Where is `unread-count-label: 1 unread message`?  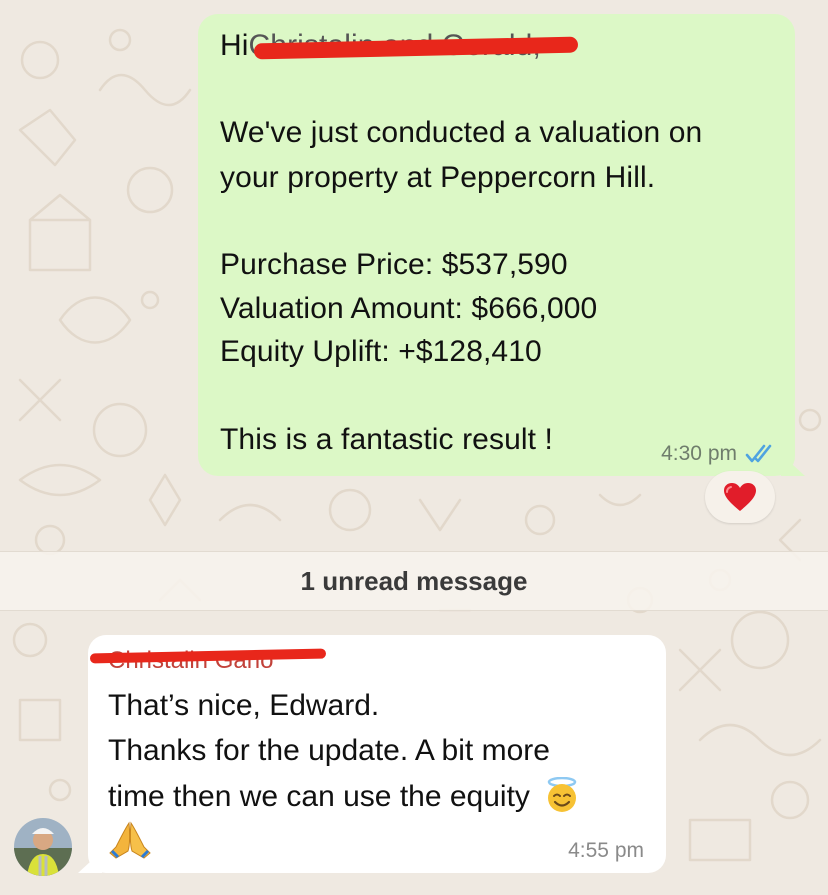
unread-count-label: 1 unread message is located at coordinates (414, 580).